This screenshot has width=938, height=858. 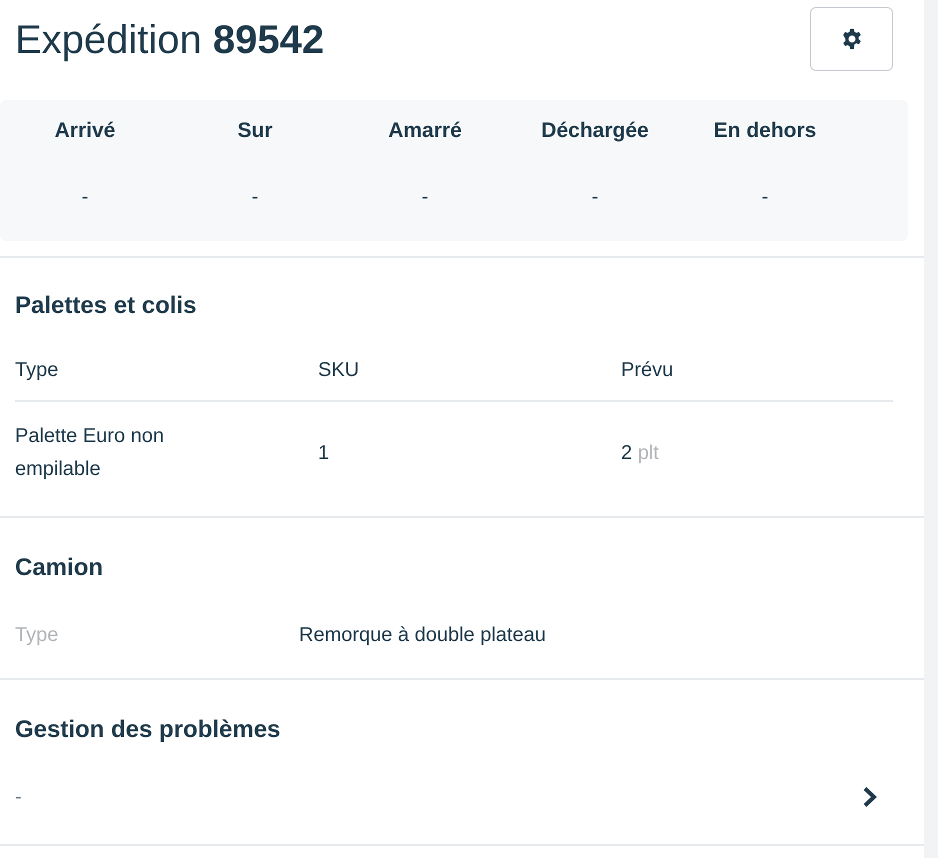 I want to click on status-label: En dehors, so click(x=765, y=131).